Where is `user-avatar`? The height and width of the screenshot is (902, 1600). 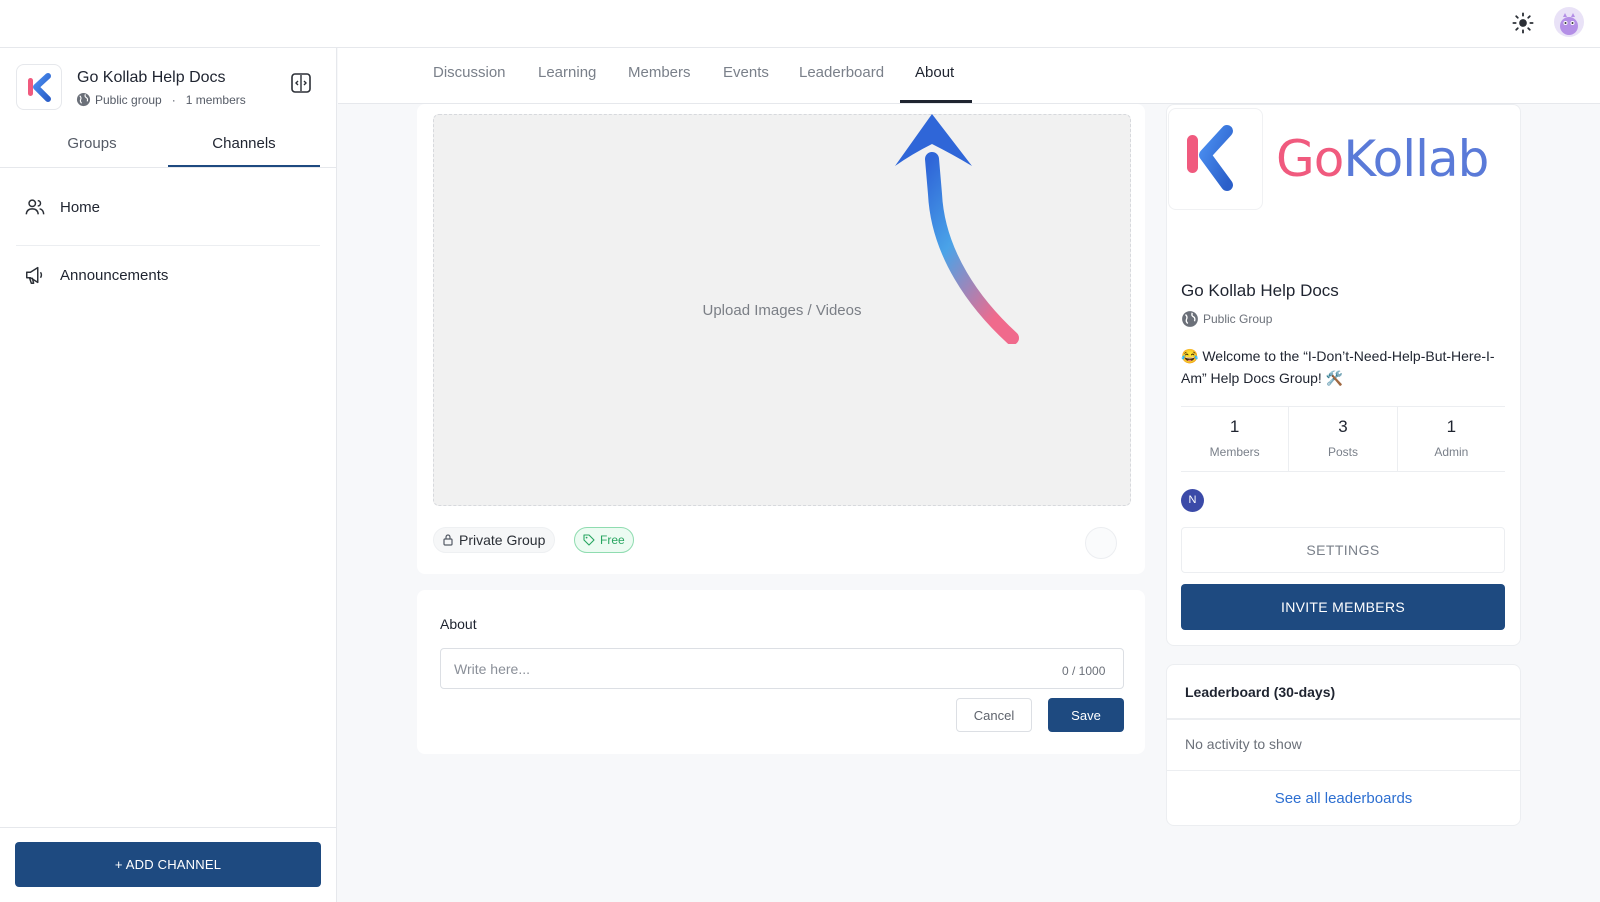
user-avatar is located at coordinates (1569, 22).